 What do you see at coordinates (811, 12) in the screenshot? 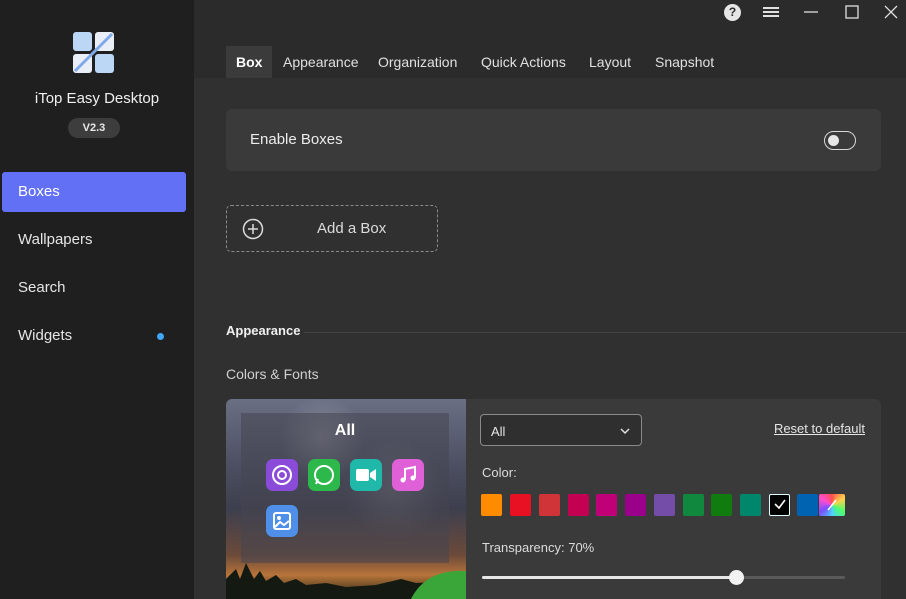
I see `minimize-icon` at bounding box center [811, 12].